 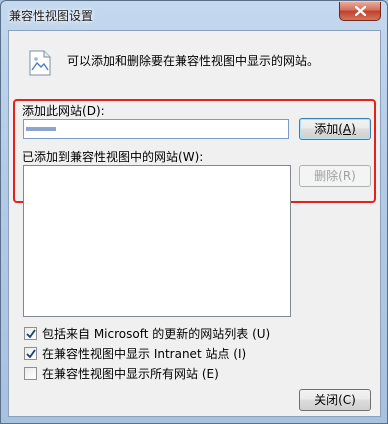 I want to click on window-close-button, so click(x=360, y=11).